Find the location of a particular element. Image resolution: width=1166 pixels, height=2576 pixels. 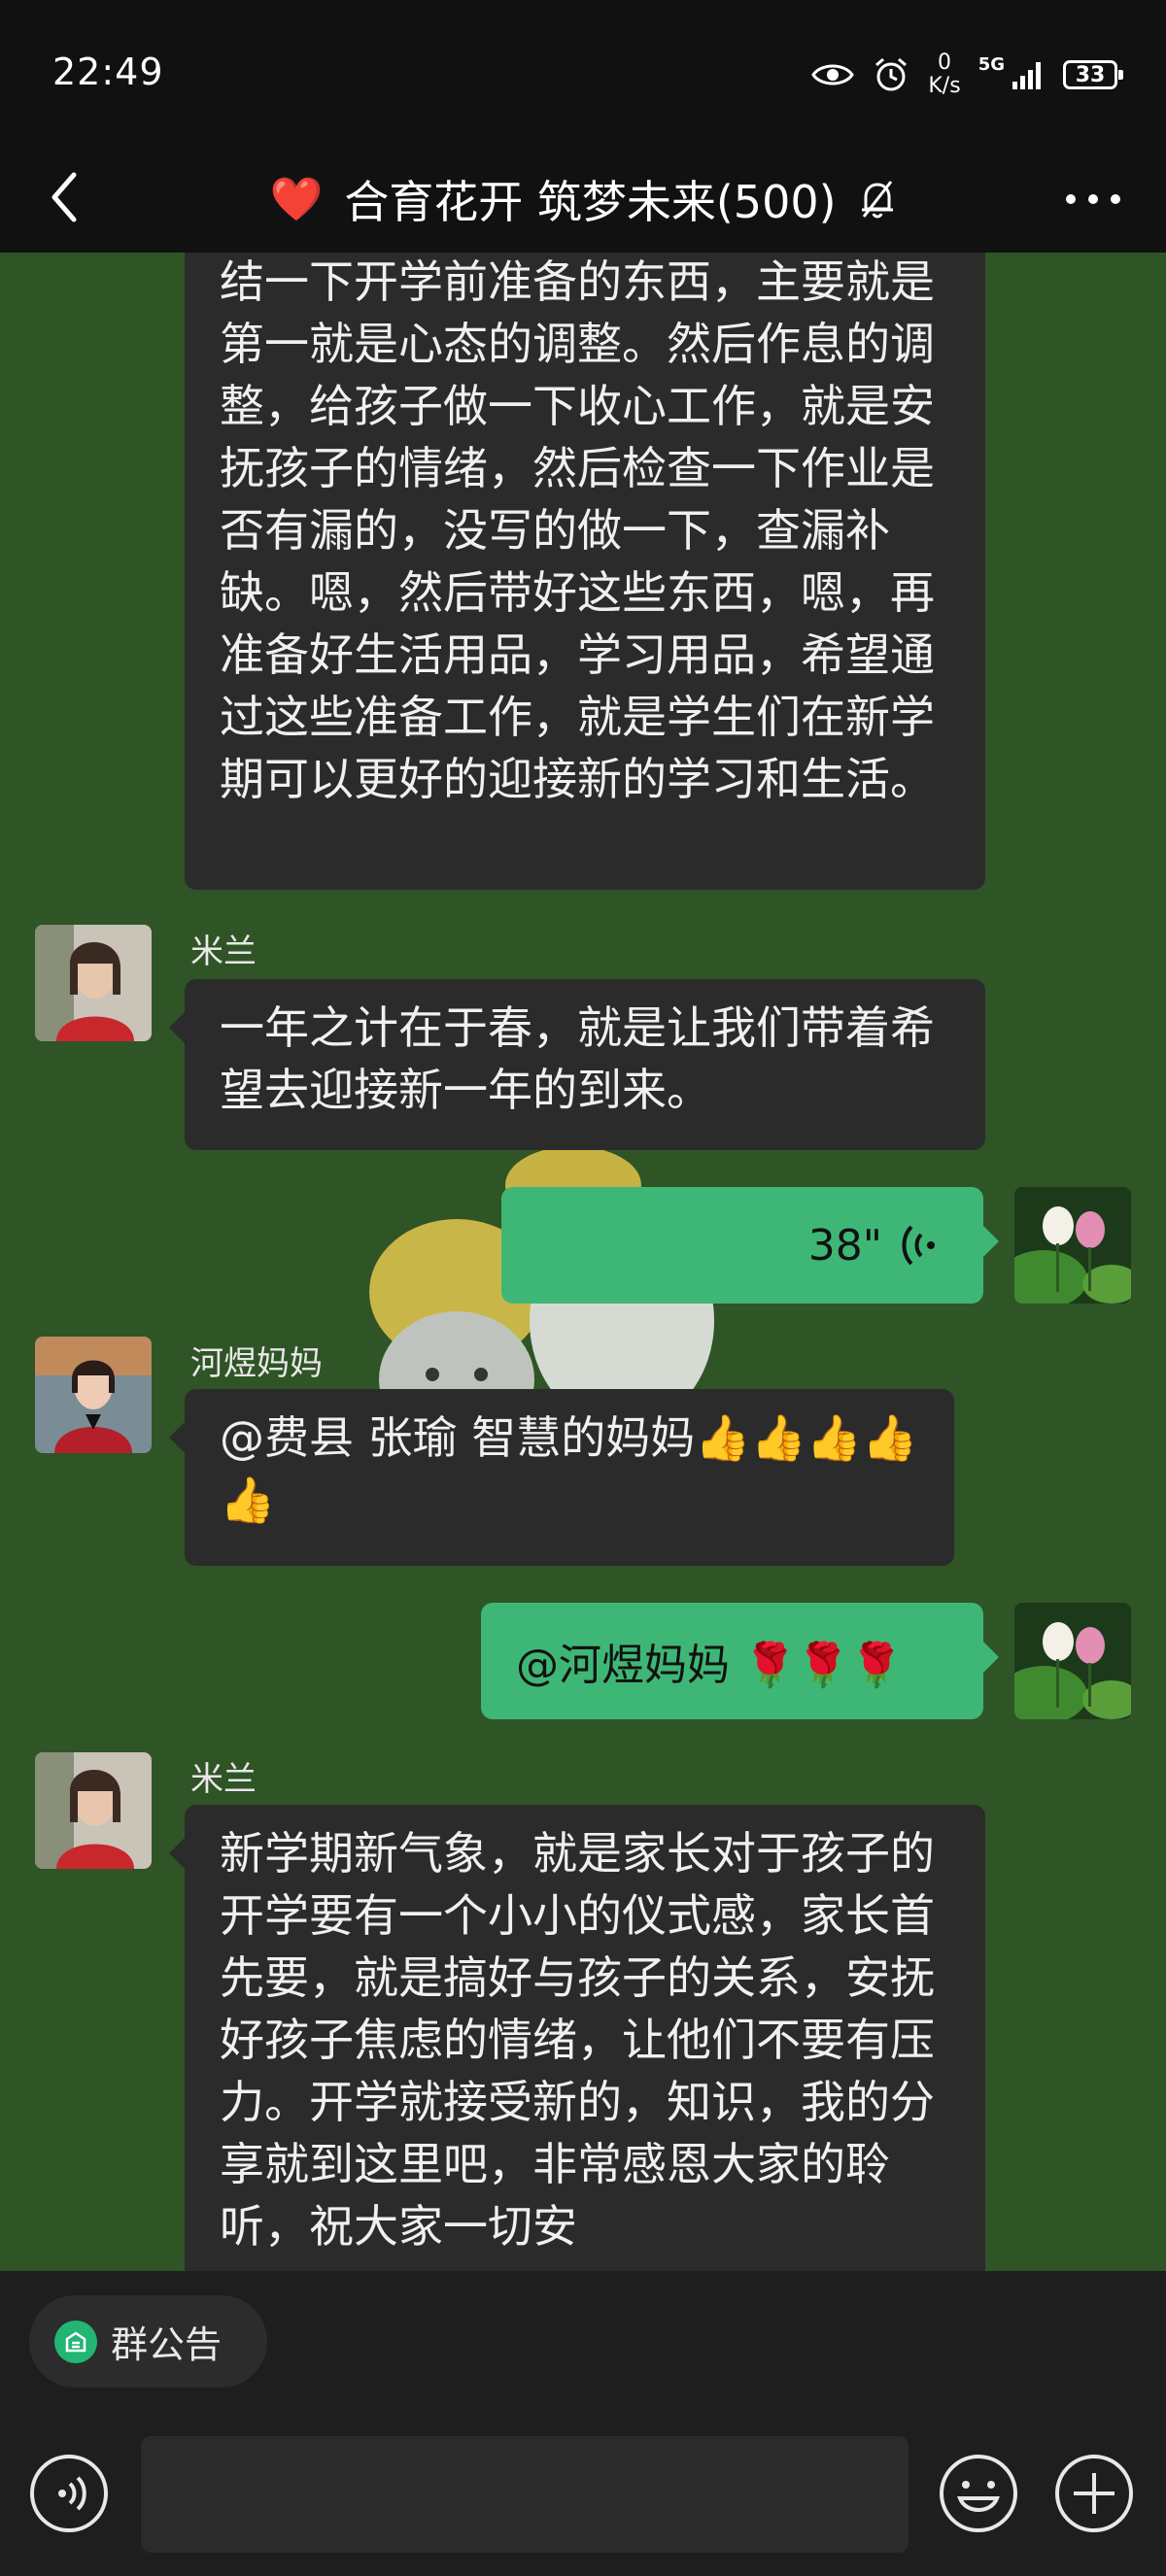

network-type-label: 5G is located at coordinates (991, 64).